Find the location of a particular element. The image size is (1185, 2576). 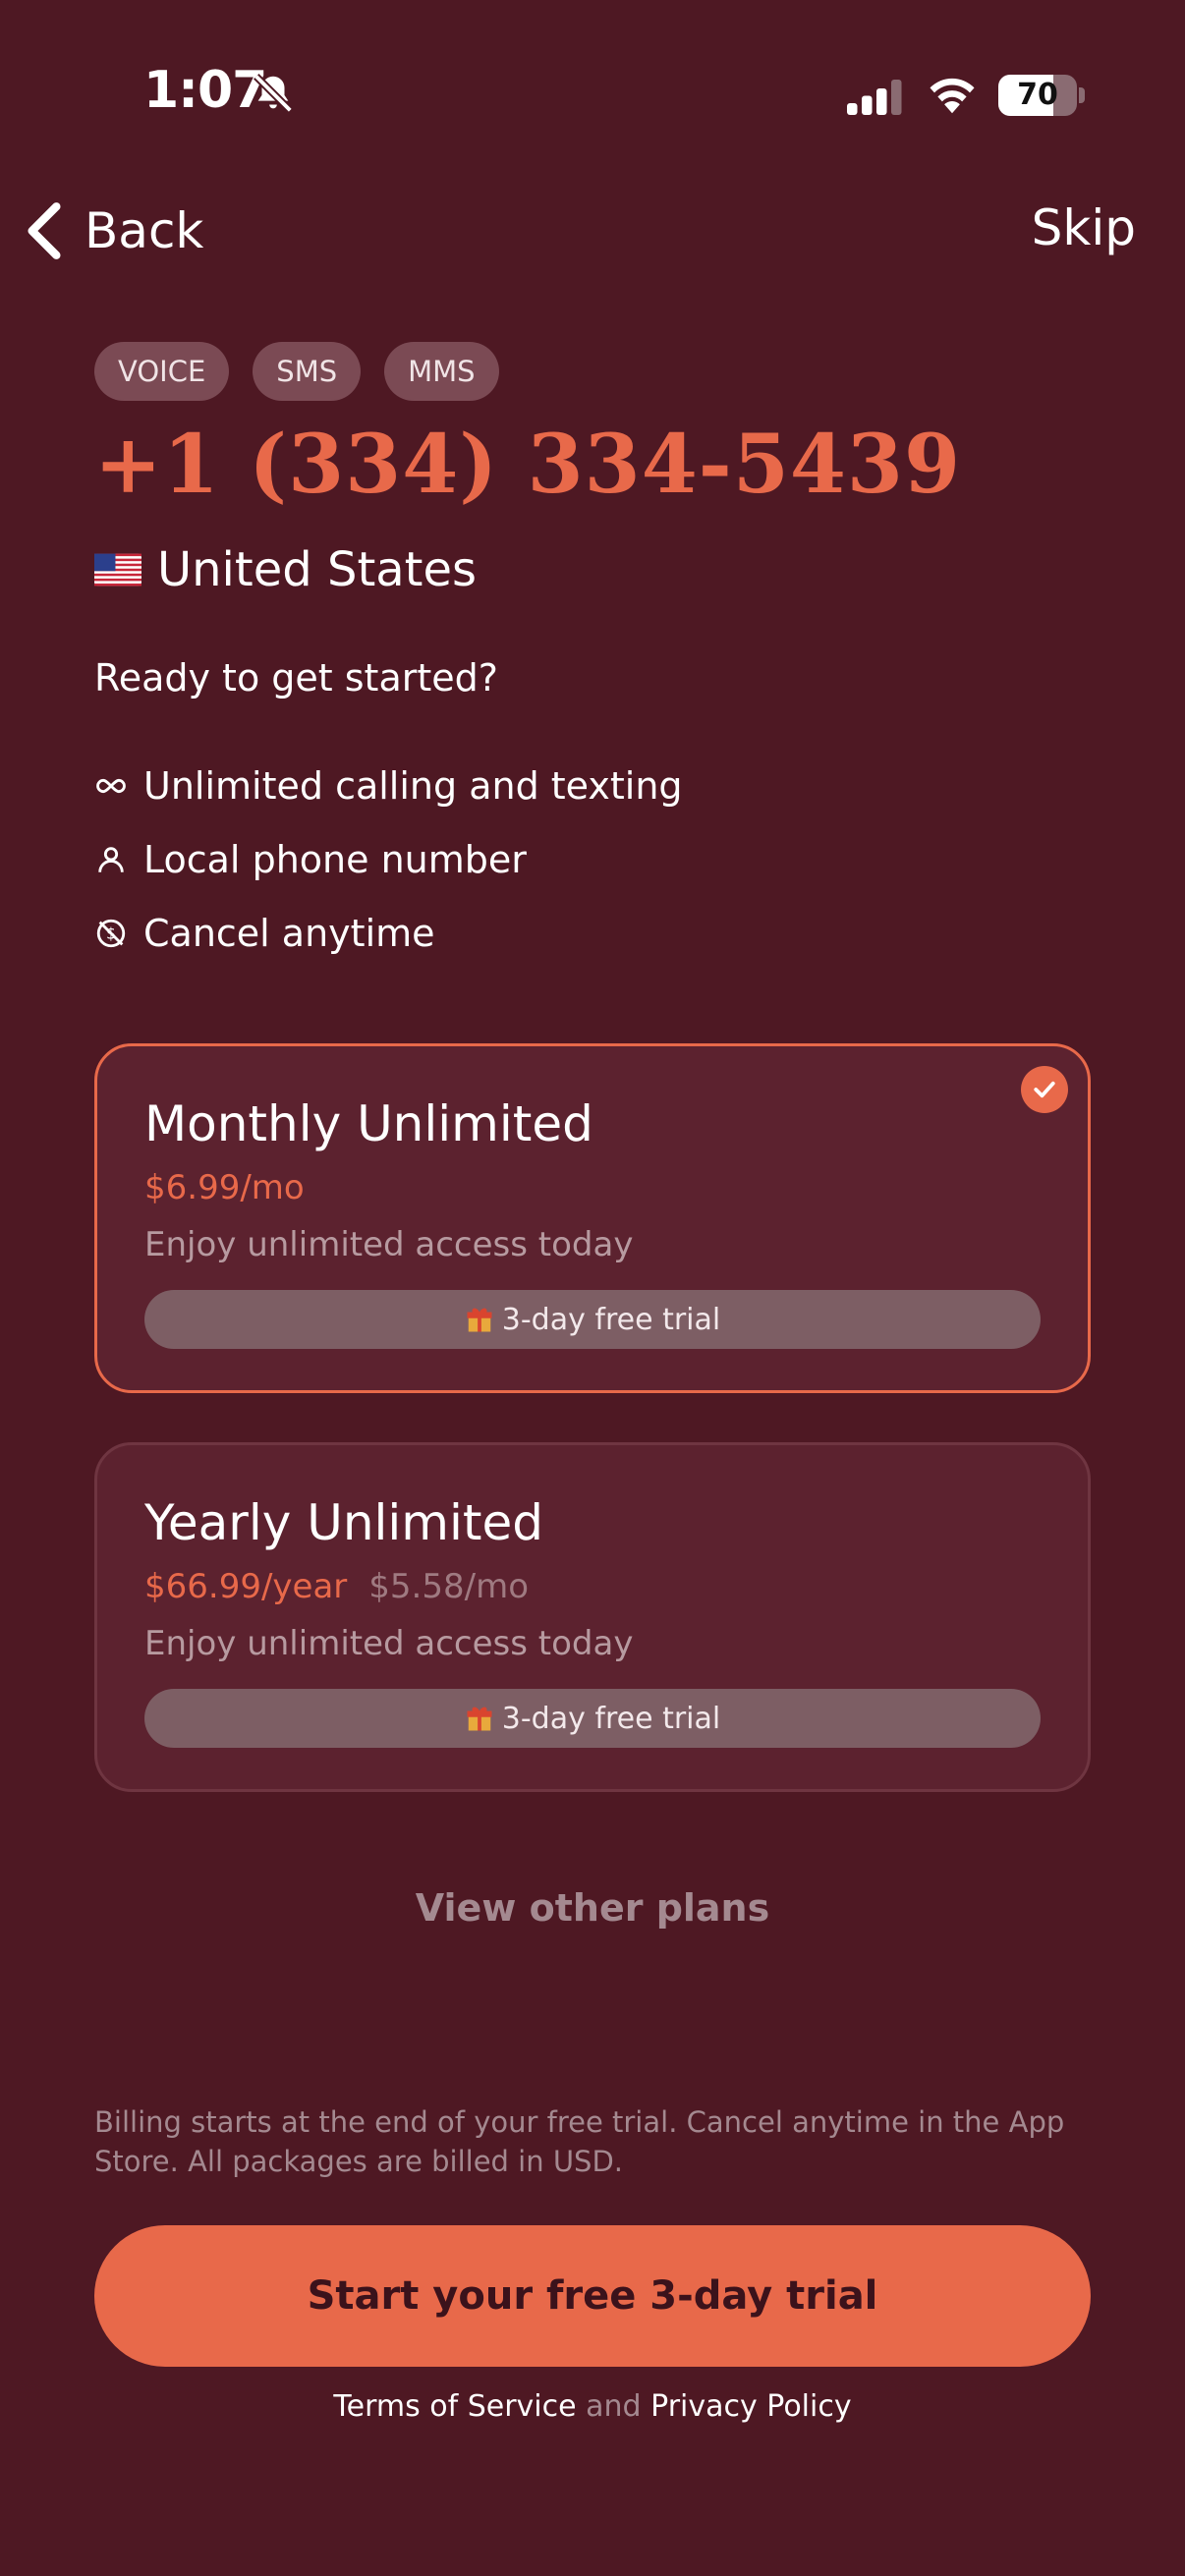

cellular-signal-icon is located at coordinates (875, 97).